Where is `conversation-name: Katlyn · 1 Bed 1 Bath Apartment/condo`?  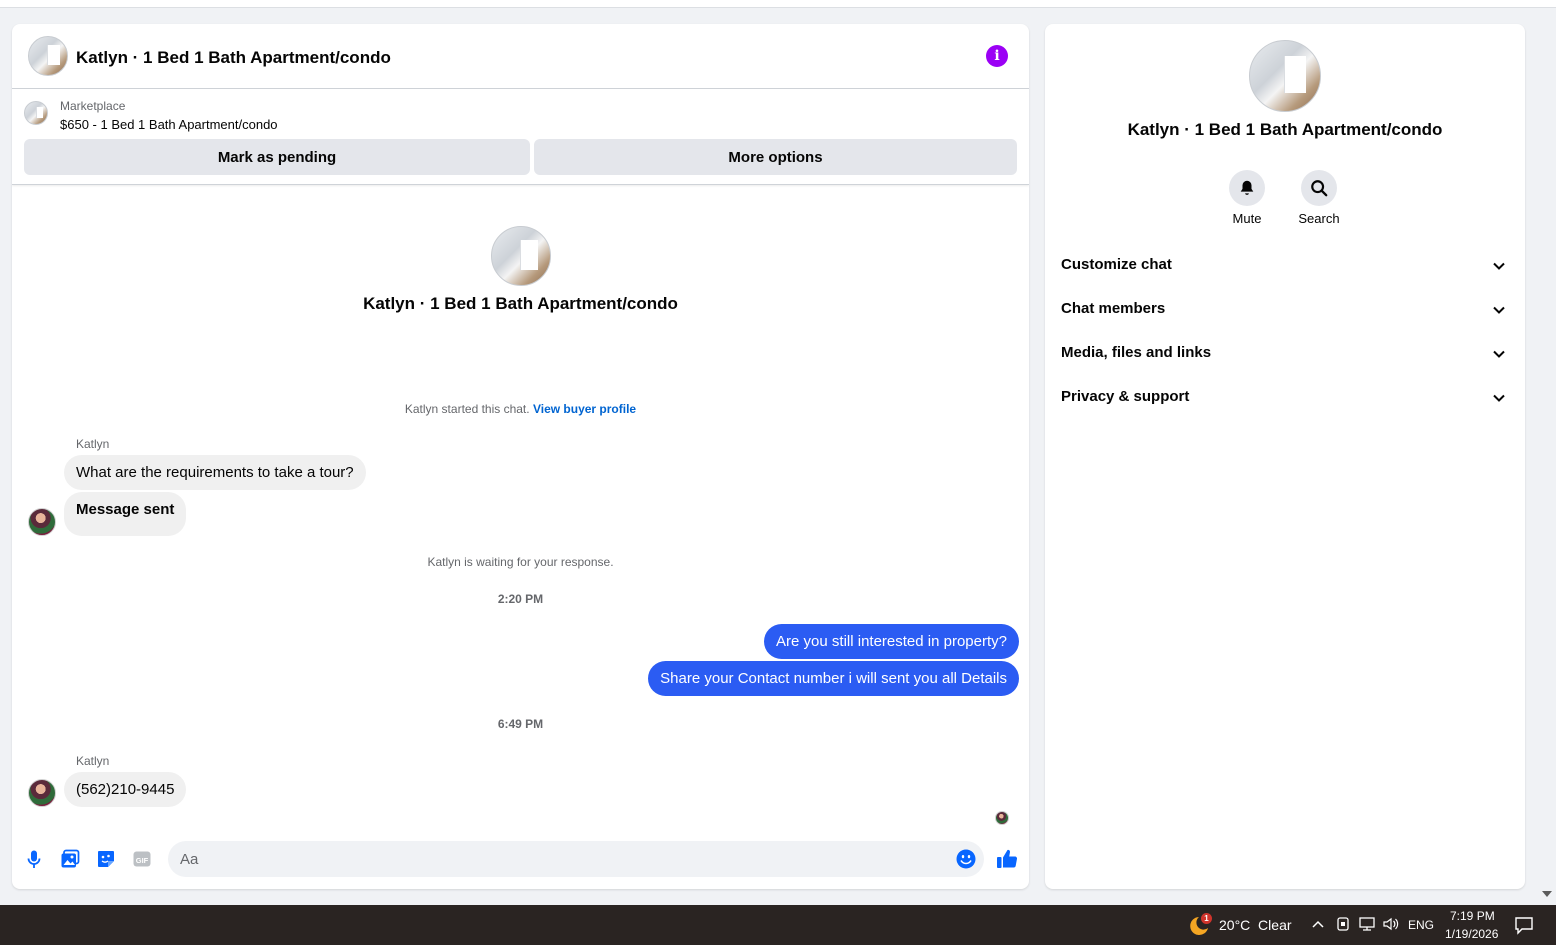
conversation-name: Katlyn · 1 Bed 1 Bath Apartment/condo is located at coordinates (520, 303).